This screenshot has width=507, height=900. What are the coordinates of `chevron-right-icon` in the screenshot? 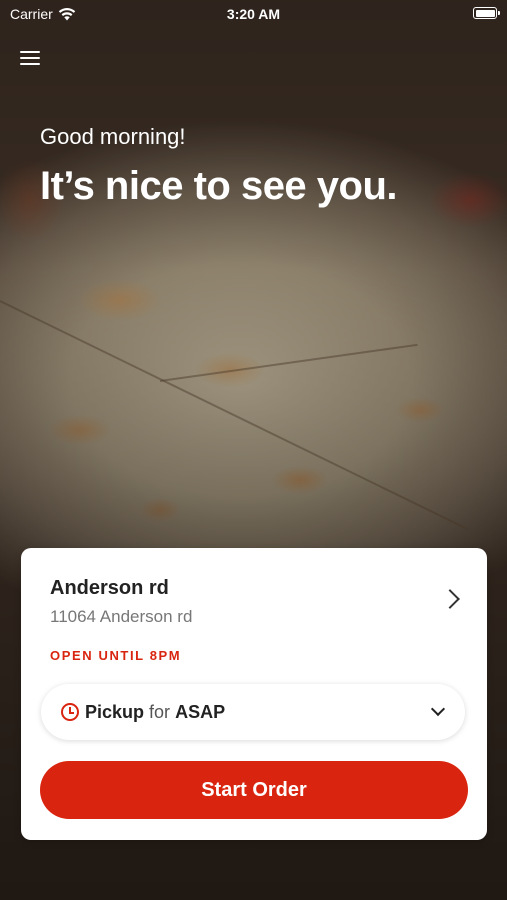 It's located at (450, 599).